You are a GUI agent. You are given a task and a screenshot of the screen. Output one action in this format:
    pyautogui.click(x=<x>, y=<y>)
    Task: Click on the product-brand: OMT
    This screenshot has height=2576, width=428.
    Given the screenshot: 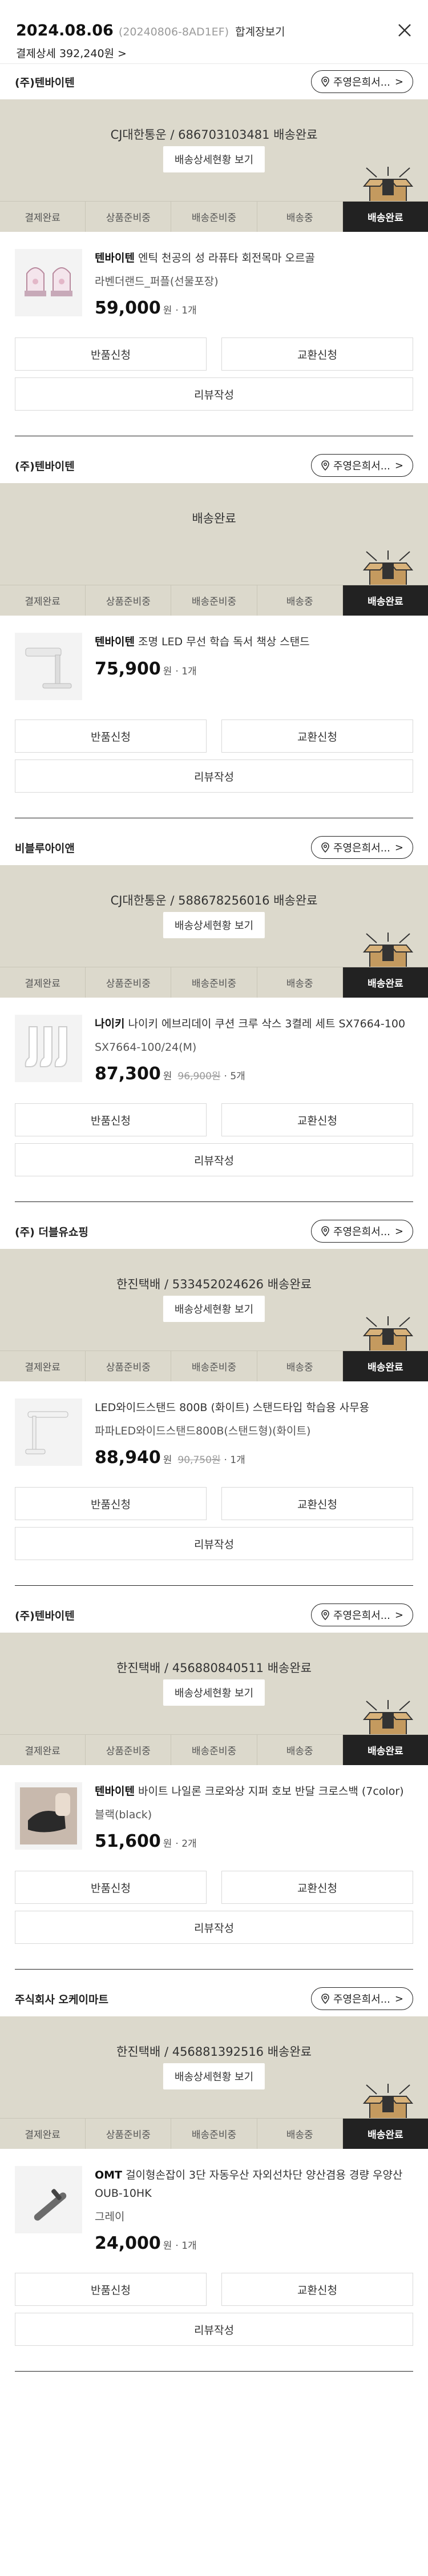 What is the action you would take?
    pyautogui.click(x=109, y=2175)
    